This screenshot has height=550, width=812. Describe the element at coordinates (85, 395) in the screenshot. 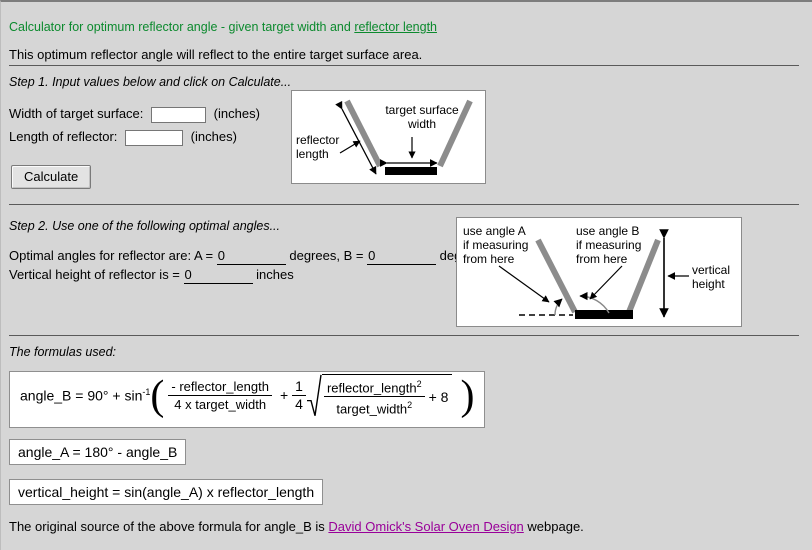

I see `formula-angle-b-lhs: angle_B = 90° + sin-1` at that location.